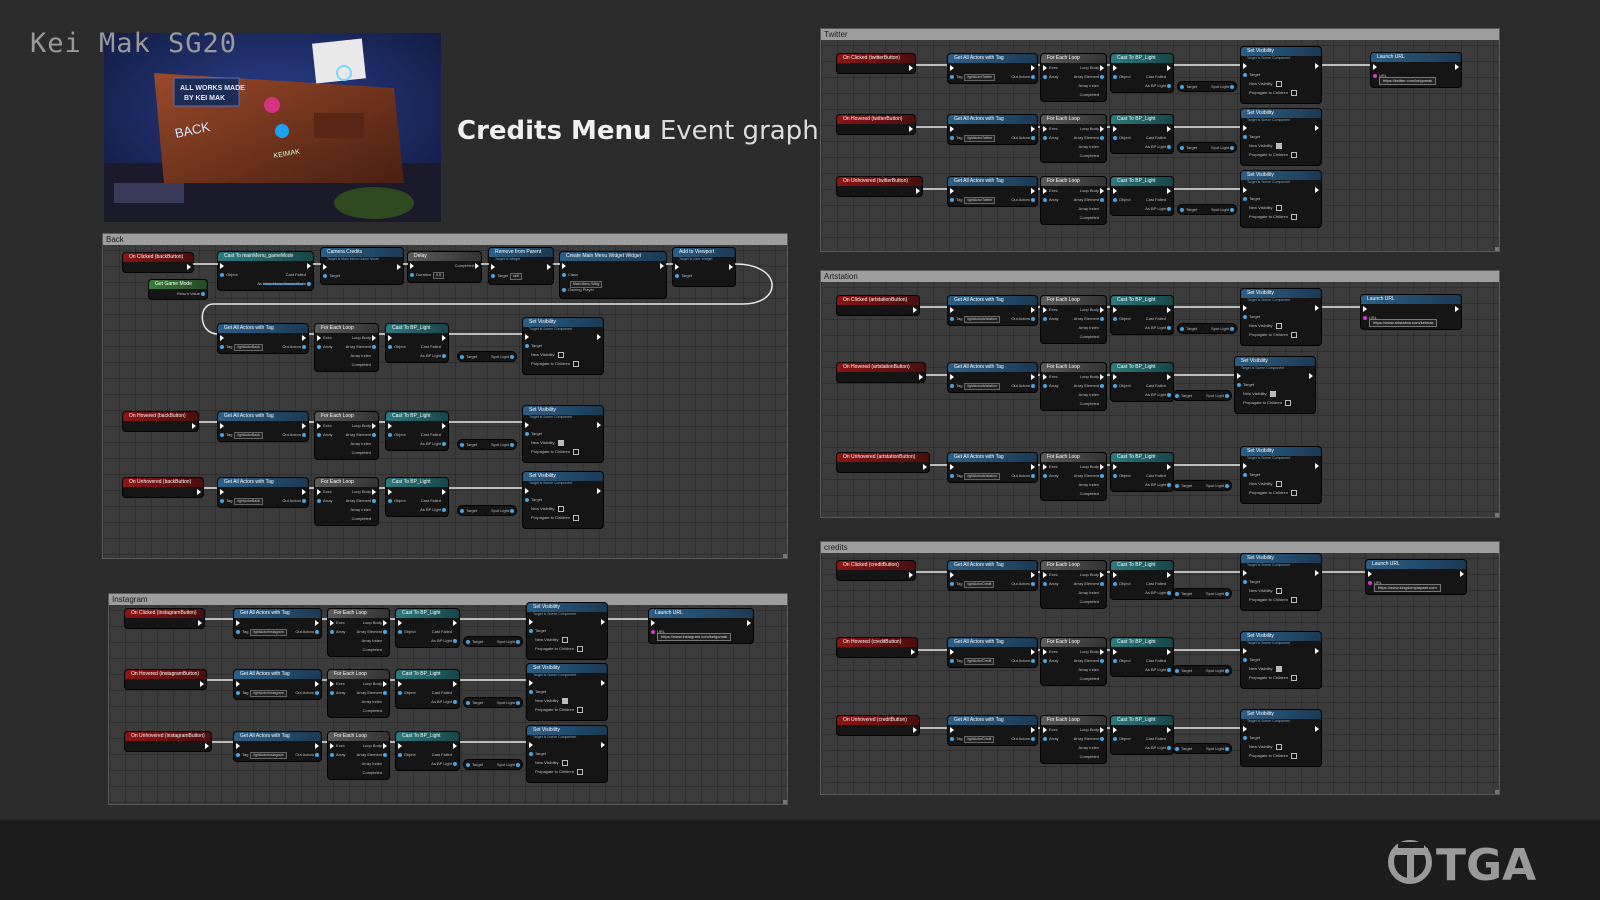 This screenshot has height=900, width=1600. What do you see at coordinates (881, 372) in the screenshot?
I see `event-node-hovered: On Hovered (artstationButton)` at bounding box center [881, 372].